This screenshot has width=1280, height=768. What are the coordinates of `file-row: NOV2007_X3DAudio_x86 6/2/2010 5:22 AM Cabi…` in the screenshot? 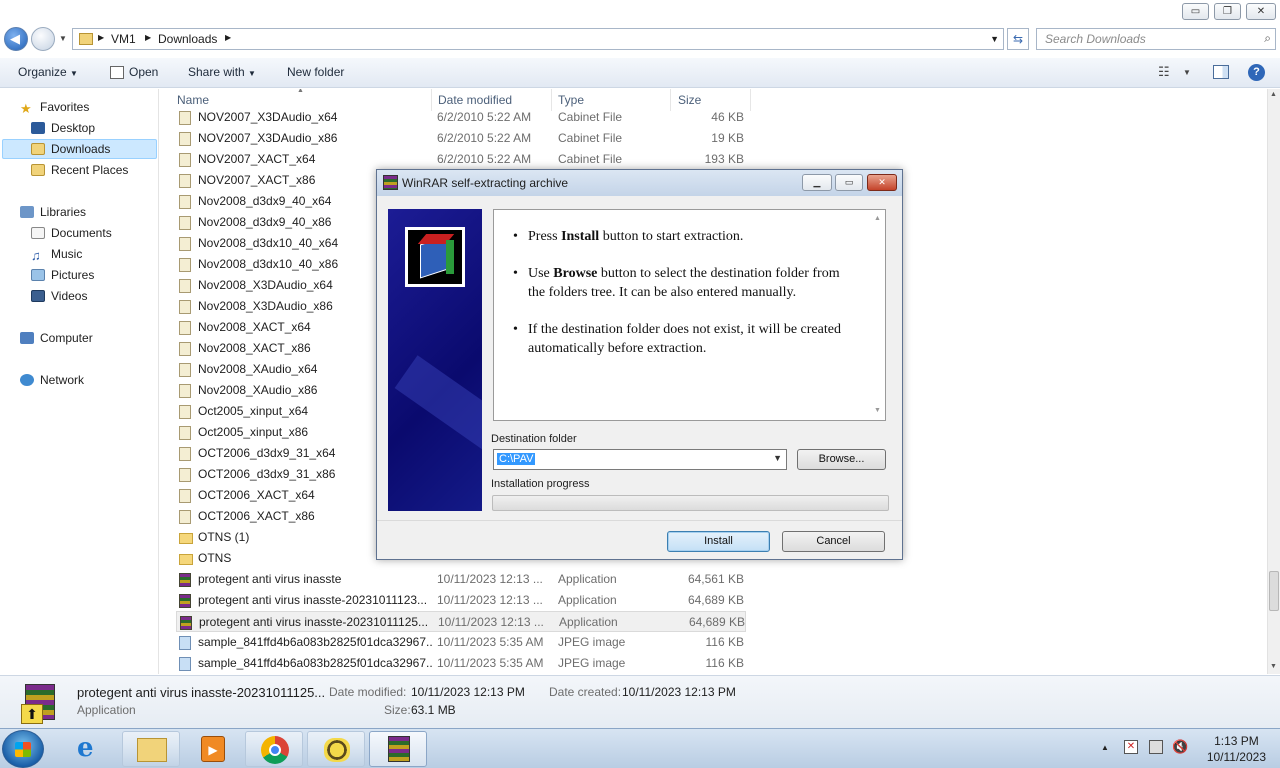 It's located at (461, 138).